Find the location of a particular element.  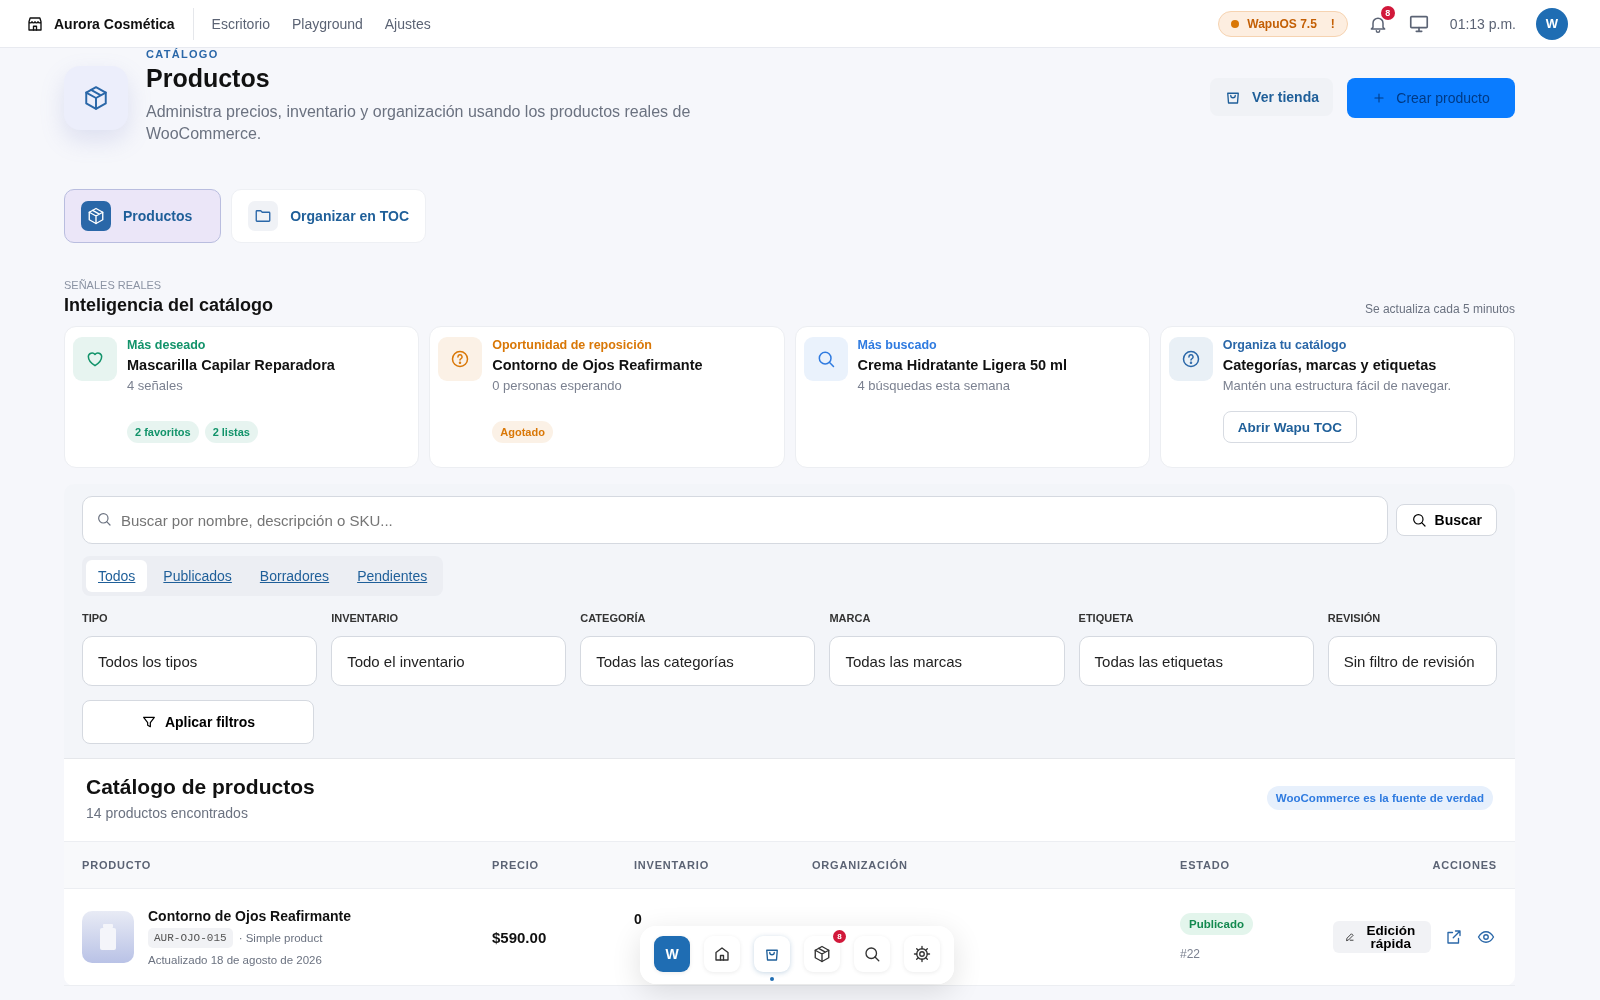

filter-label: REVISIÓN is located at coordinates (1354, 618).